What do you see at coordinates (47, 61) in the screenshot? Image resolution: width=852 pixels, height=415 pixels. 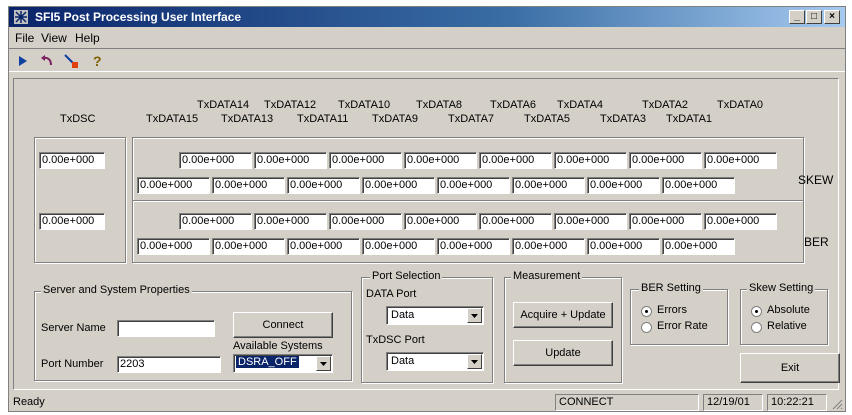 I see `undo-icon` at bounding box center [47, 61].